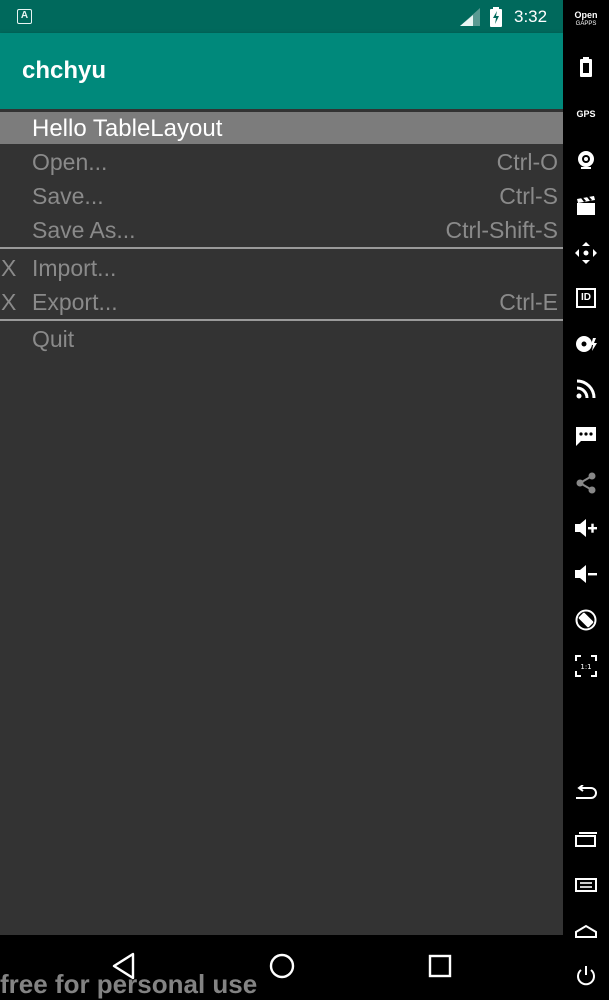 This screenshot has width=609, height=1000. I want to click on watermark-text: free for personal use, so click(129, 984).